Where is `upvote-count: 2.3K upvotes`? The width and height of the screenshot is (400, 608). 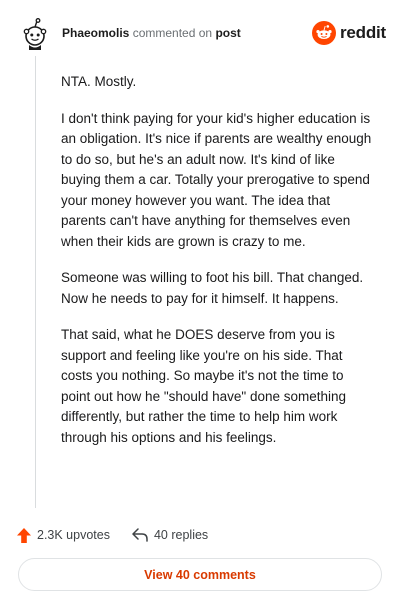
upvote-count: 2.3K upvotes is located at coordinates (73, 535).